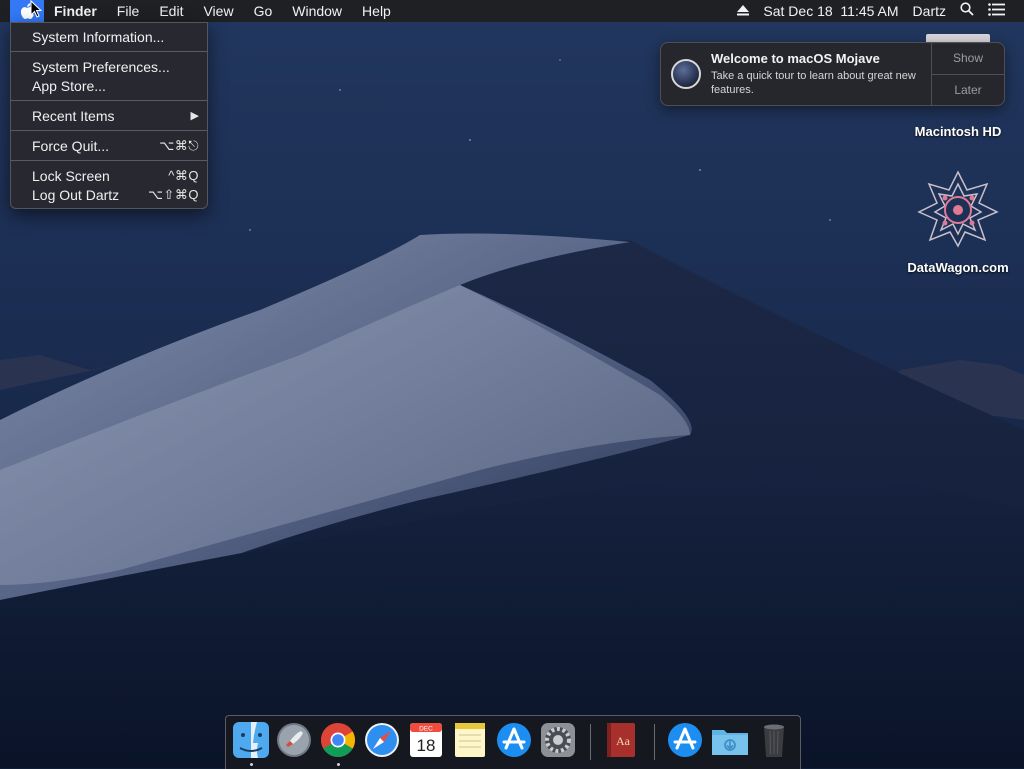  I want to click on dictionary-icon: Aa, so click(622, 741).